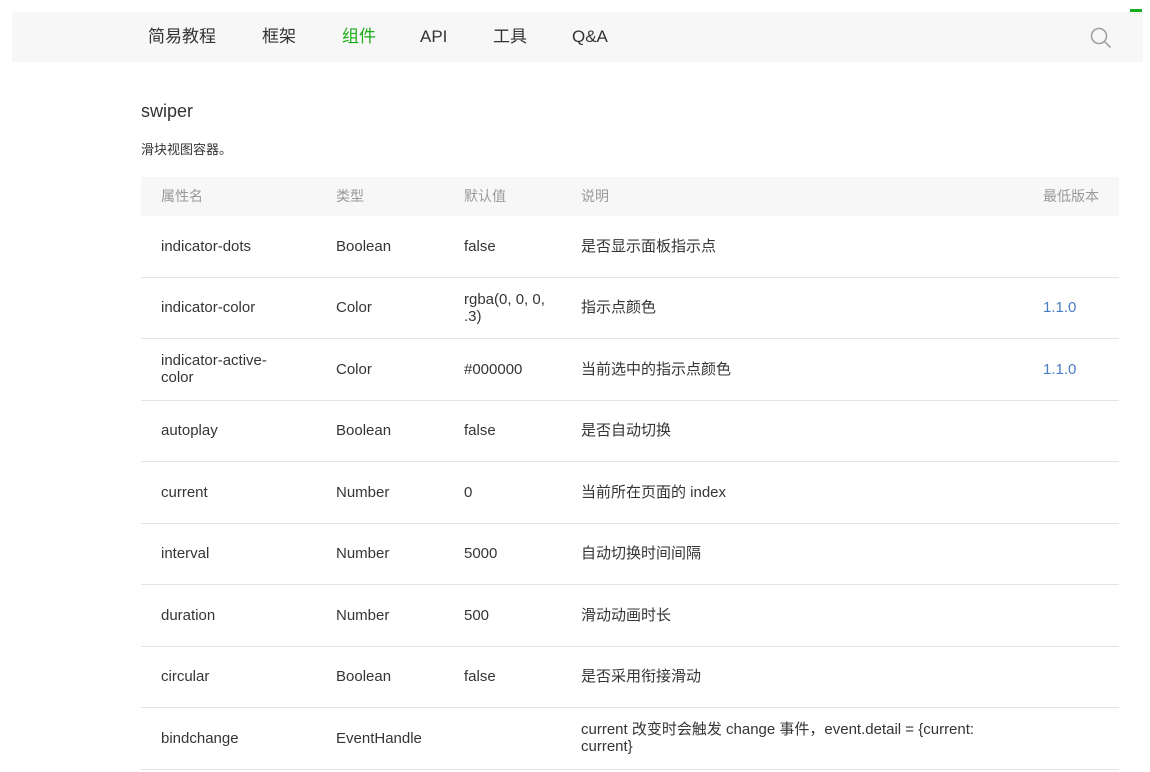 The height and width of the screenshot is (772, 1150). Describe the element at coordinates (590, 37) in the screenshot. I see `nav-item-qa: Q&A` at that location.